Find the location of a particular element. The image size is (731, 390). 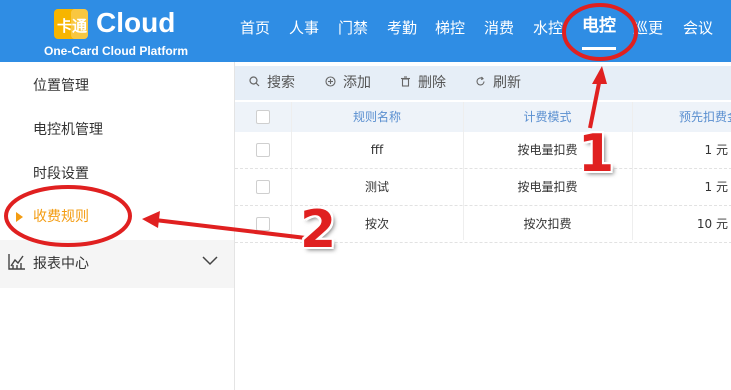

refresh-button: 刷新 is located at coordinates (498, 83).